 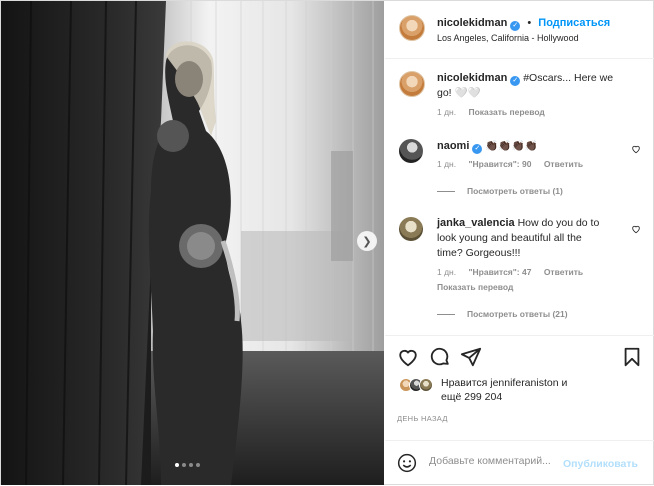 I want to click on chevron-right-icon: ❯, so click(x=367, y=241).